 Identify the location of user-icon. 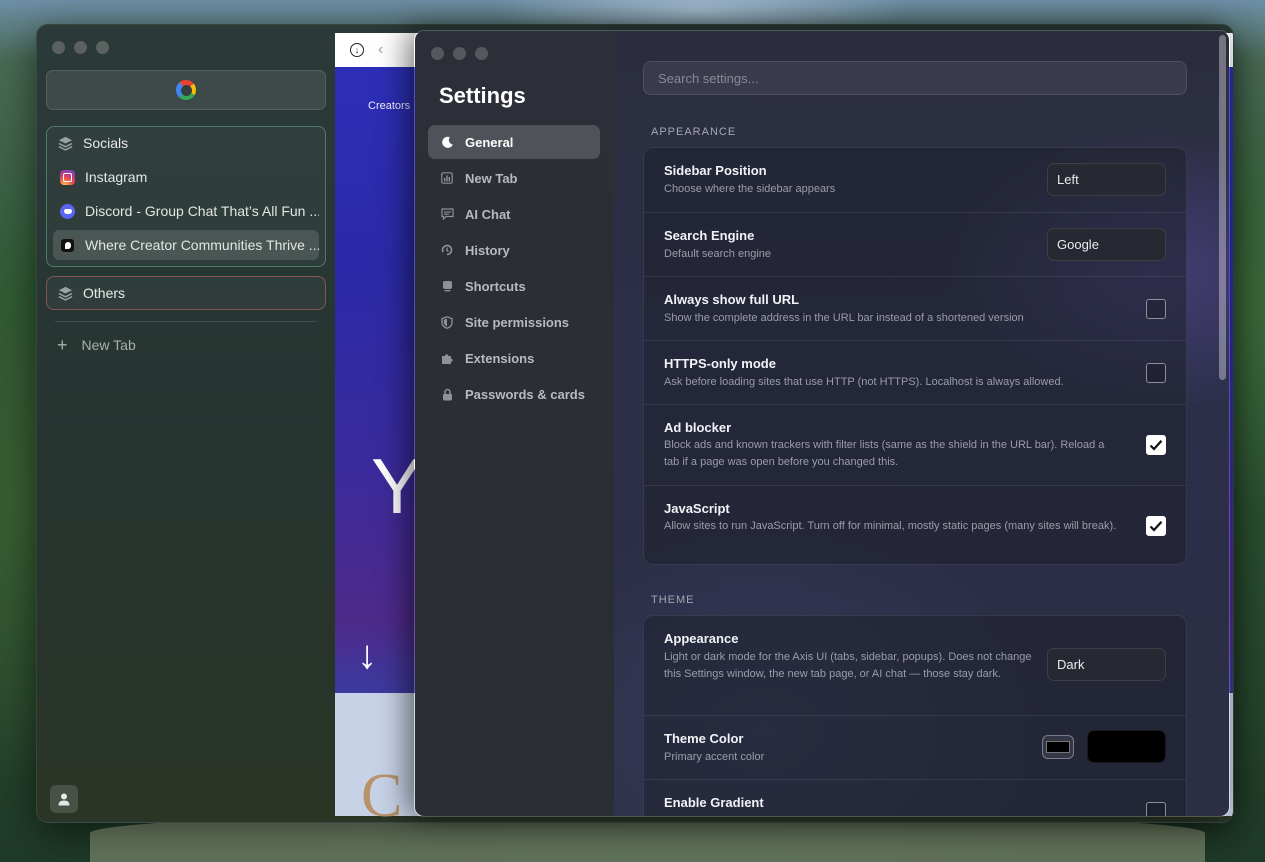
(64, 799).